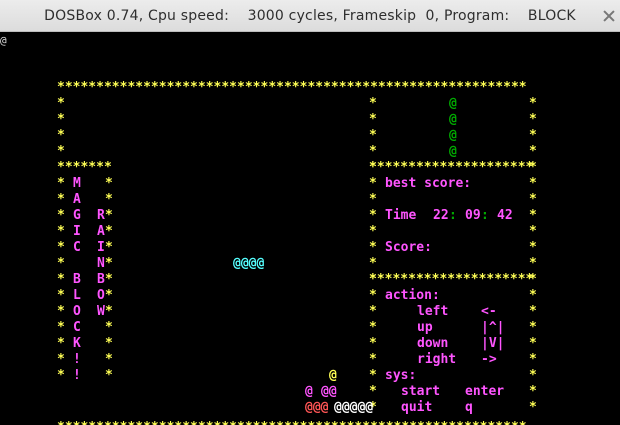 This screenshot has height=425, width=620. Describe the element at coordinates (84, 167) in the screenshot. I see `title-panel-top: *******` at that location.